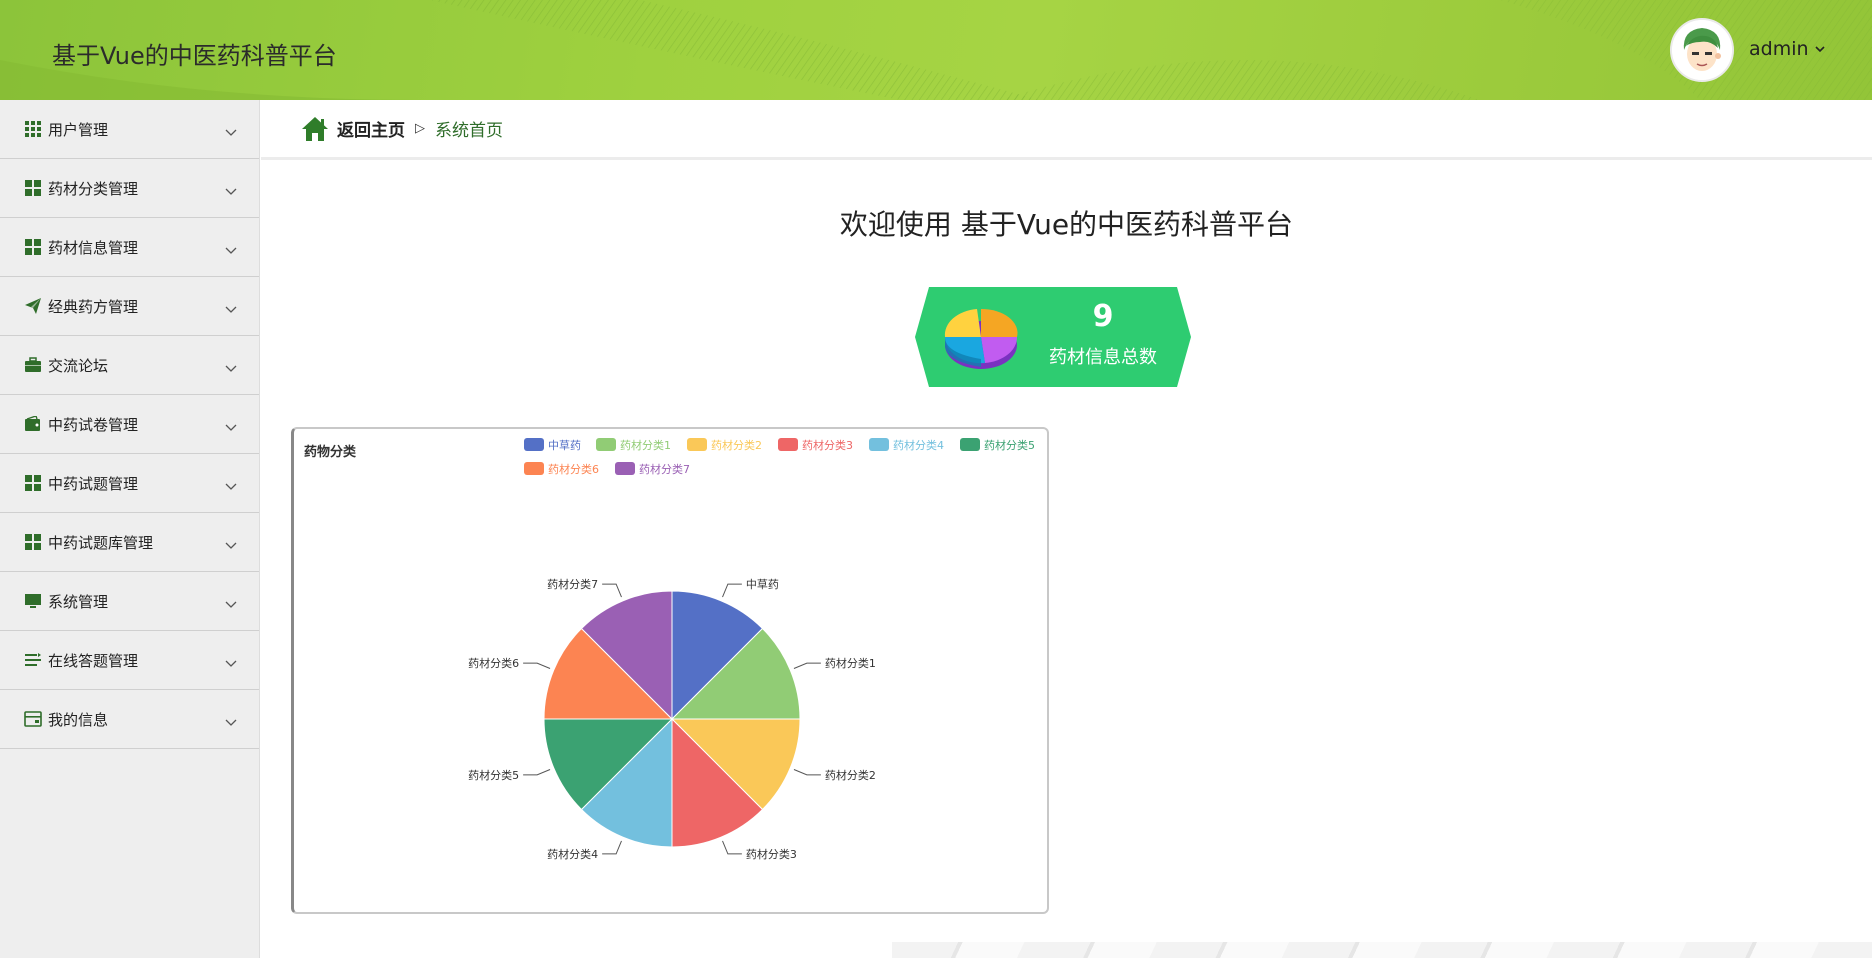 The image size is (1872, 958). What do you see at coordinates (645, 445) in the screenshot?
I see `svg-text: 药材分类1` at bounding box center [645, 445].